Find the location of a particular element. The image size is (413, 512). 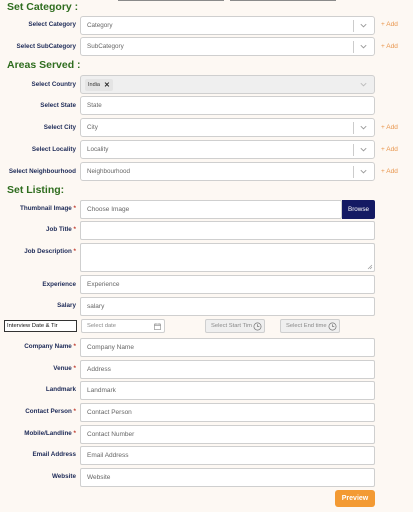

email-input: Email Address is located at coordinates (227, 455).